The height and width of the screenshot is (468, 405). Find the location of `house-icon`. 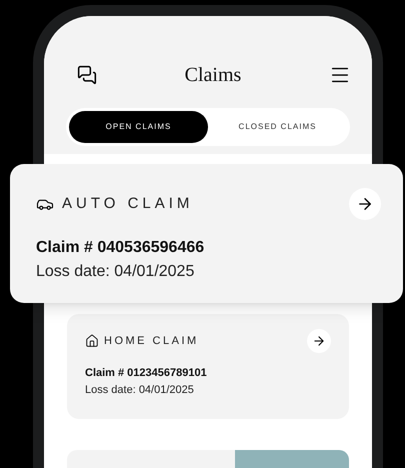

house-icon is located at coordinates (92, 341).